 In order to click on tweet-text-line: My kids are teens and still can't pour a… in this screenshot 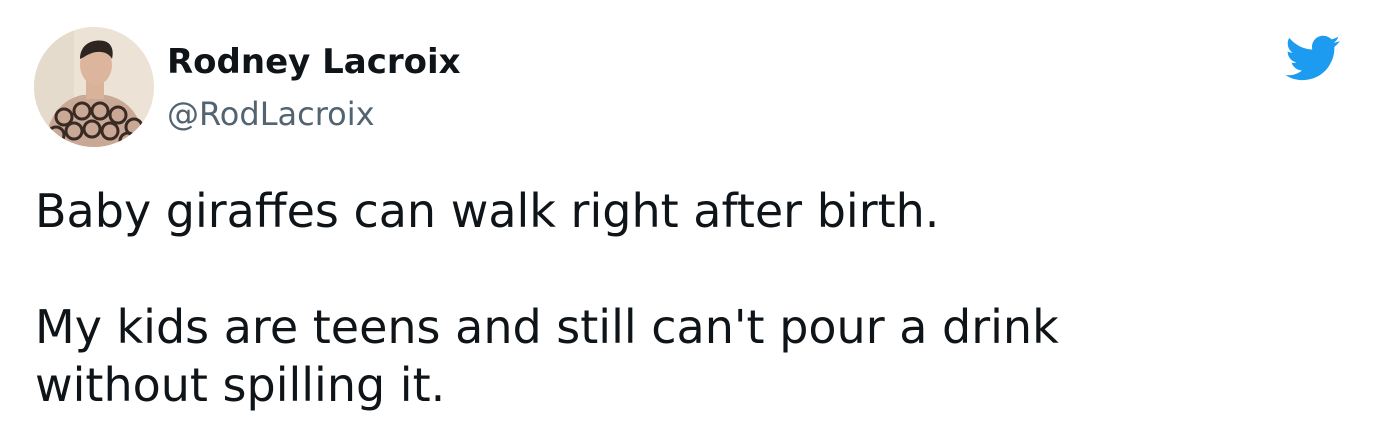, I will do `click(547, 327)`.